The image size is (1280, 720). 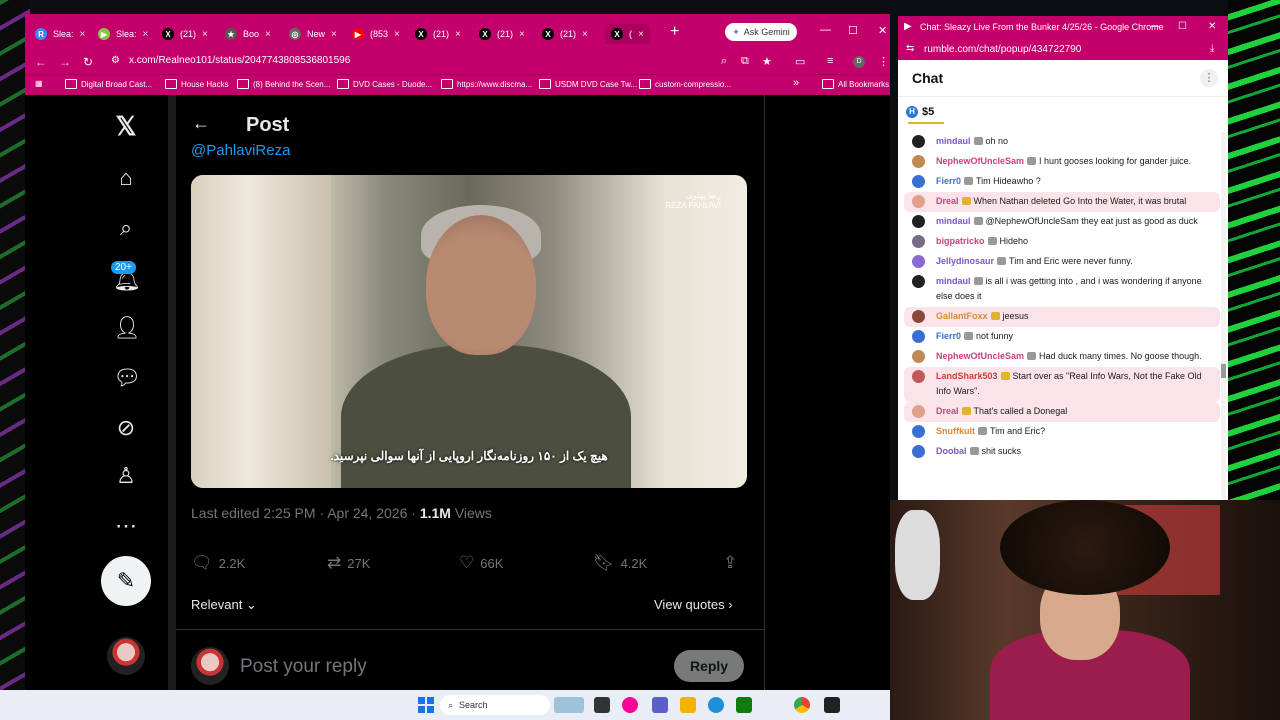 I want to click on edge-icon, so click(x=716, y=705).